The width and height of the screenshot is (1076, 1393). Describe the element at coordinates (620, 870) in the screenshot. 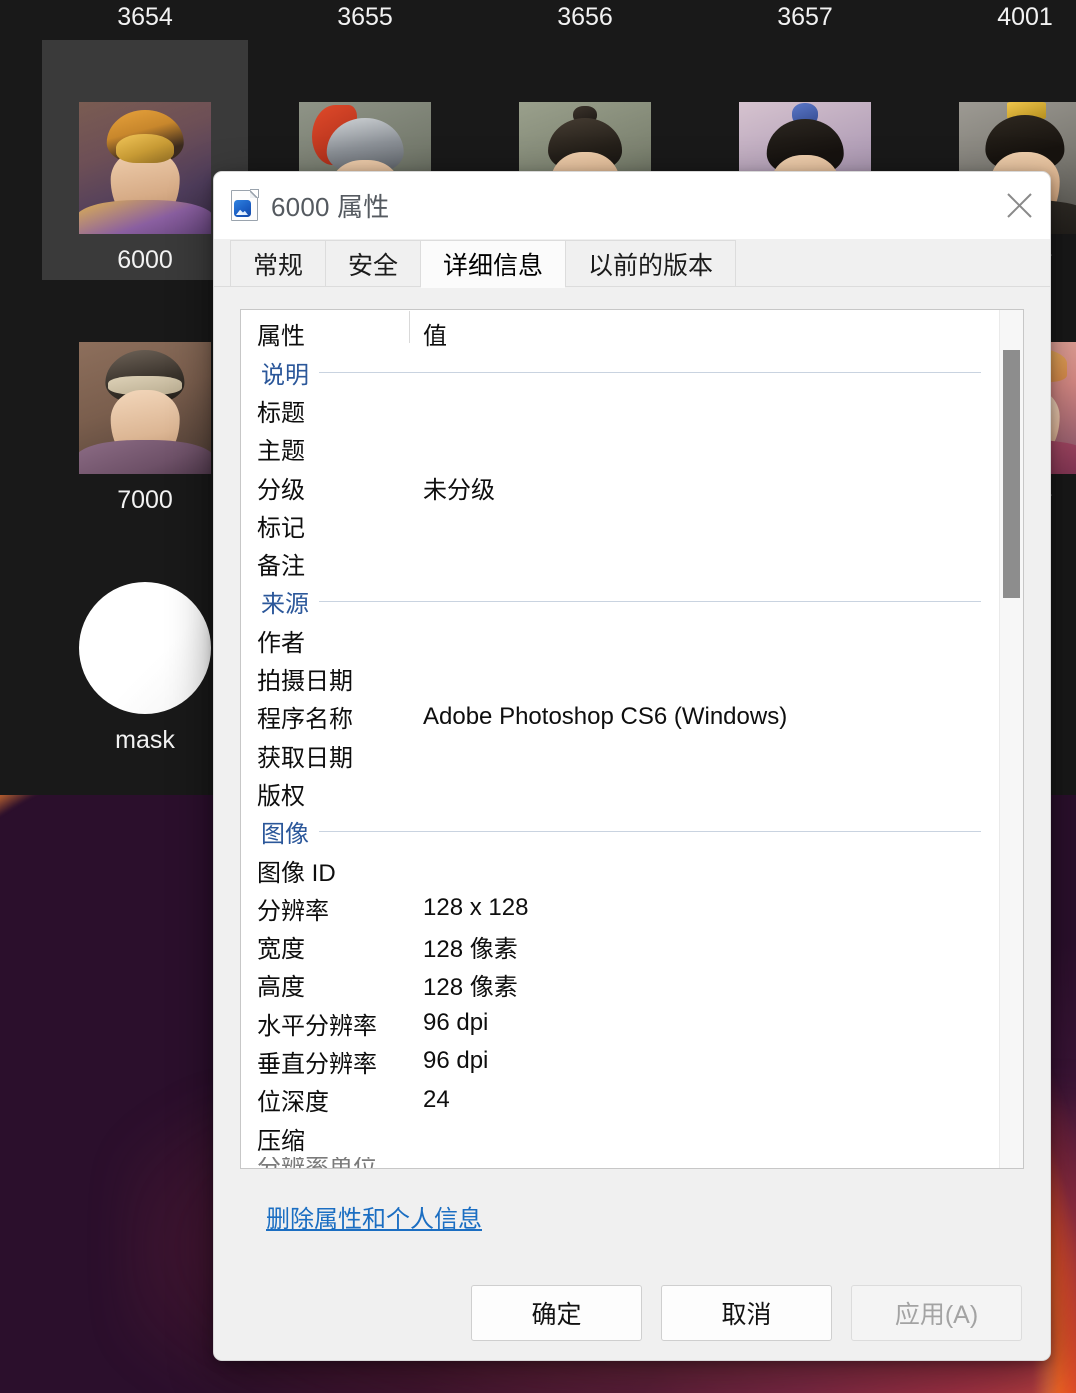

I see `property-row-image-id: 图像 ID` at that location.